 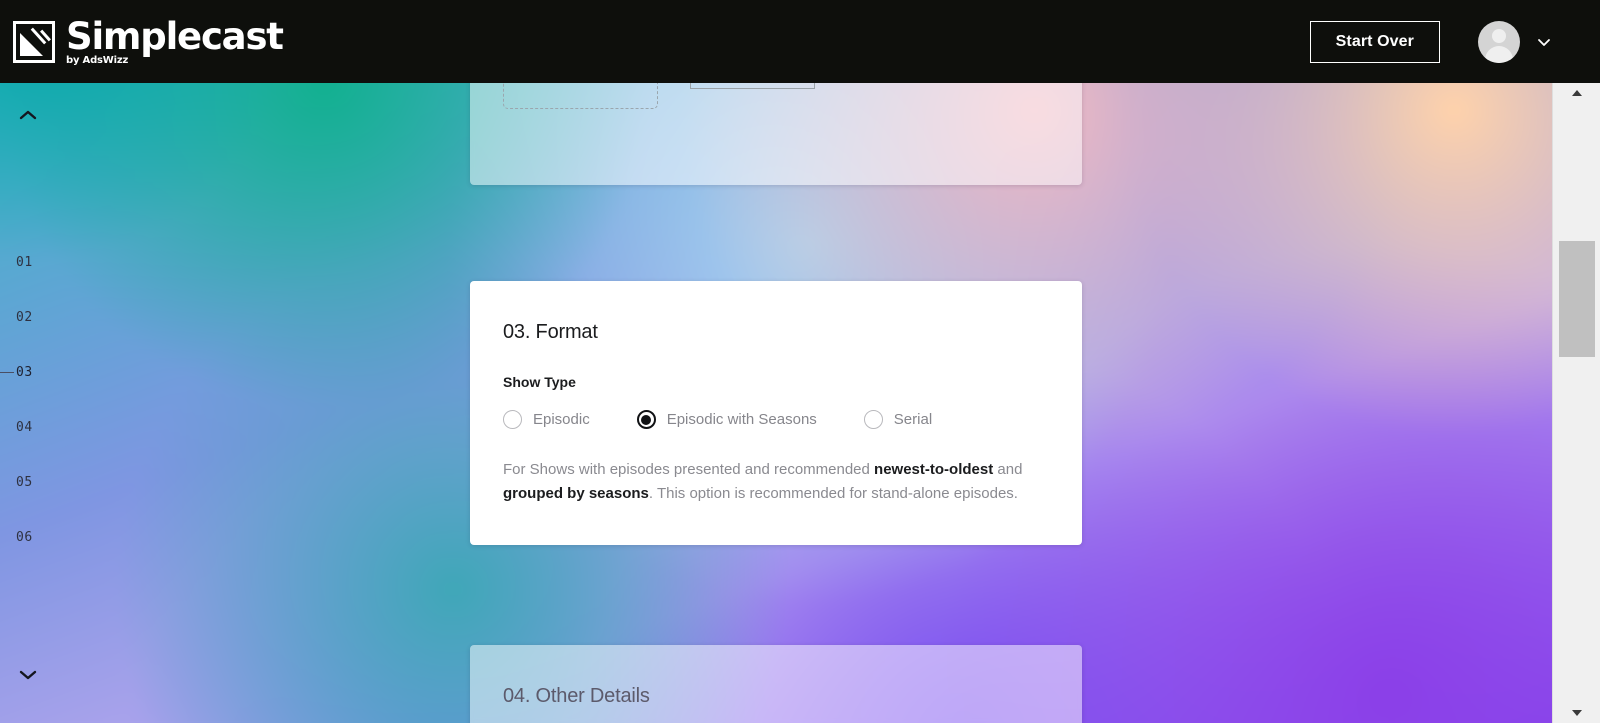 What do you see at coordinates (1576, 403) in the screenshot?
I see `page-scrollbar` at bounding box center [1576, 403].